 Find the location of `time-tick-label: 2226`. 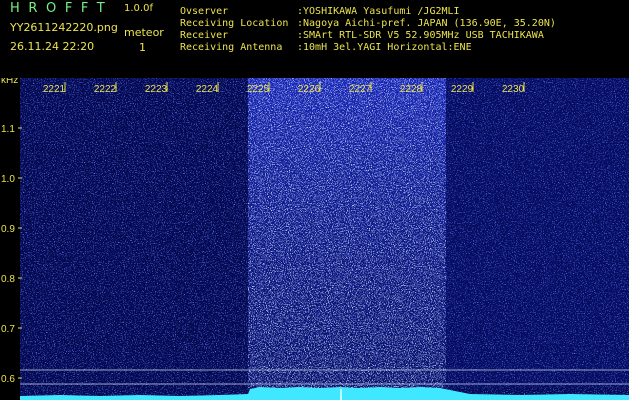

time-tick-label: 2226 is located at coordinates (309, 89).